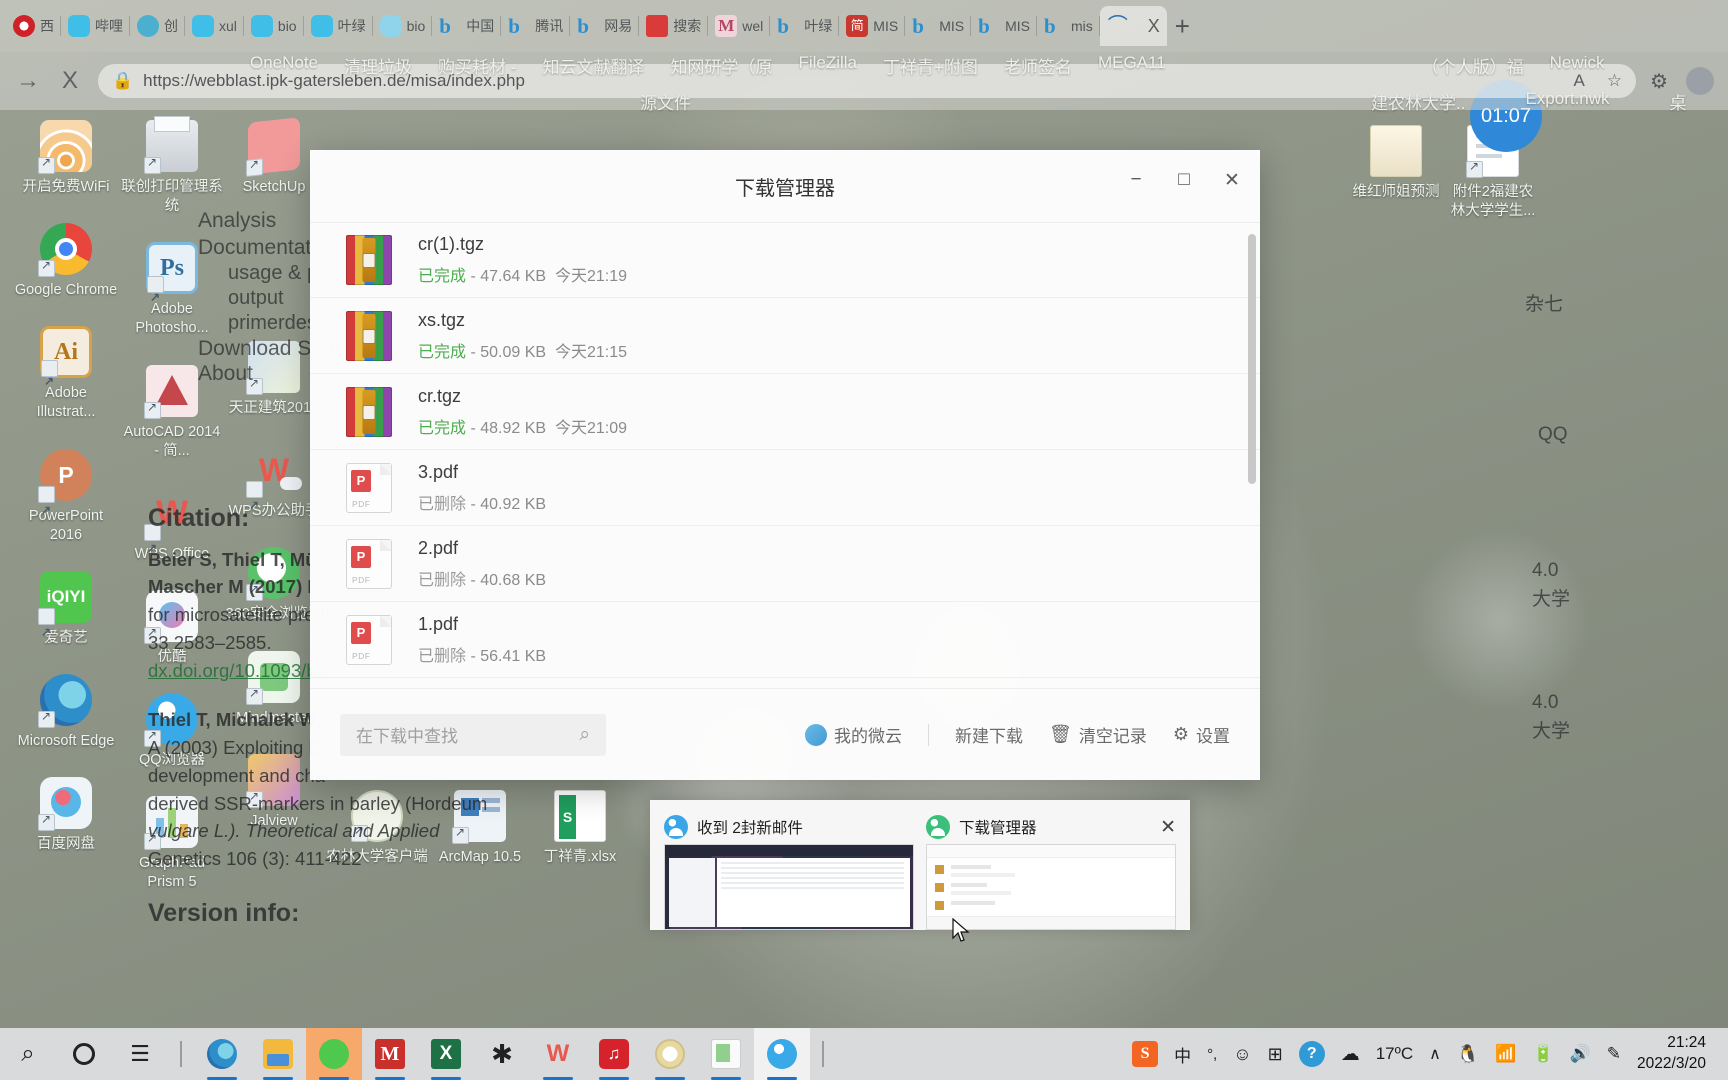  What do you see at coordinates (467, 26) in the screenshot?
I see `tab-7: b 中国` at bounding box center [467, 26].